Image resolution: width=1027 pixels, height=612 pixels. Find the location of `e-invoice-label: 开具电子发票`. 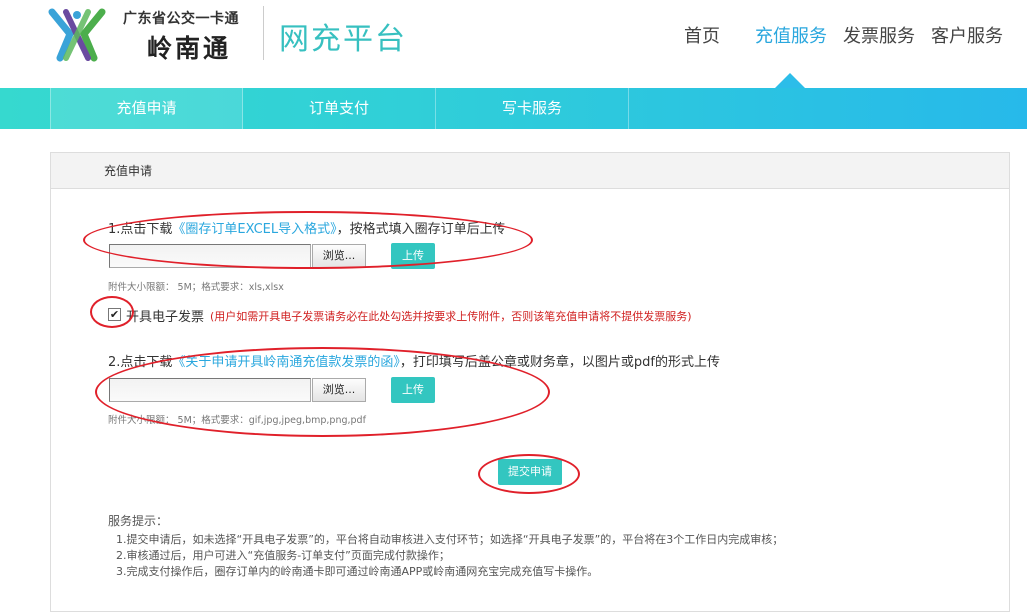

e-invoice-label: 开具电子发票 is located at coordinates (165, 315).